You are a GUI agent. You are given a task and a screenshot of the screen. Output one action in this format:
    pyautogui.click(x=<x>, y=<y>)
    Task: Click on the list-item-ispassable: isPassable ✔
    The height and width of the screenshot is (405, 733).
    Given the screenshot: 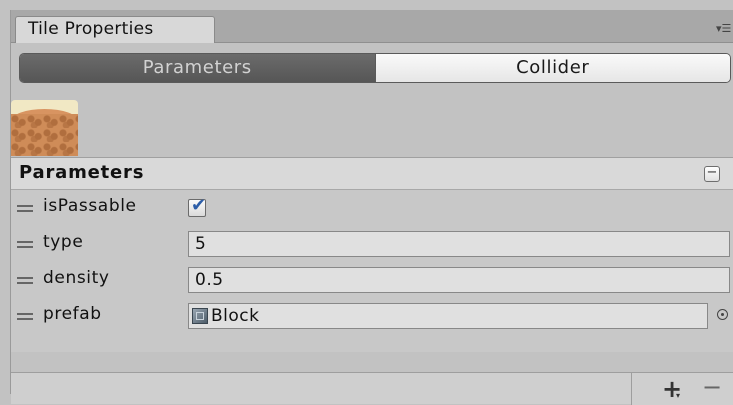 What is the action you would take?
    pyautogui.click(x=372, y=208)
    